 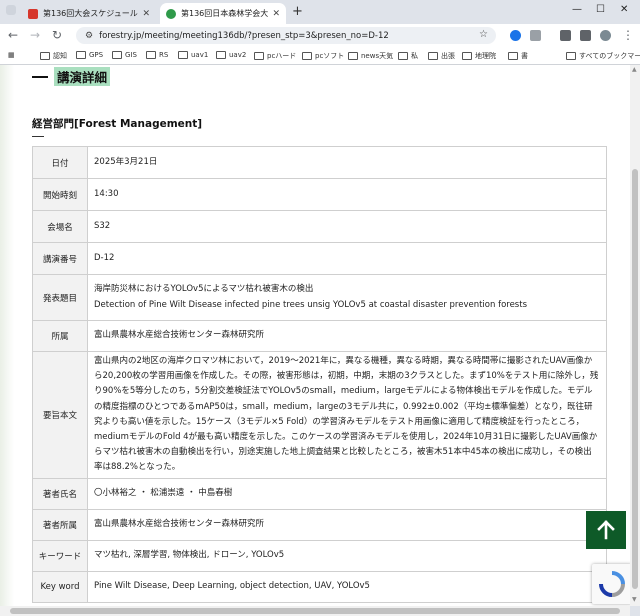 What do you see at coordinates (60, 524) in the screenshot?
I see `row-label: 著者所属` at bounding box center [60, 524].